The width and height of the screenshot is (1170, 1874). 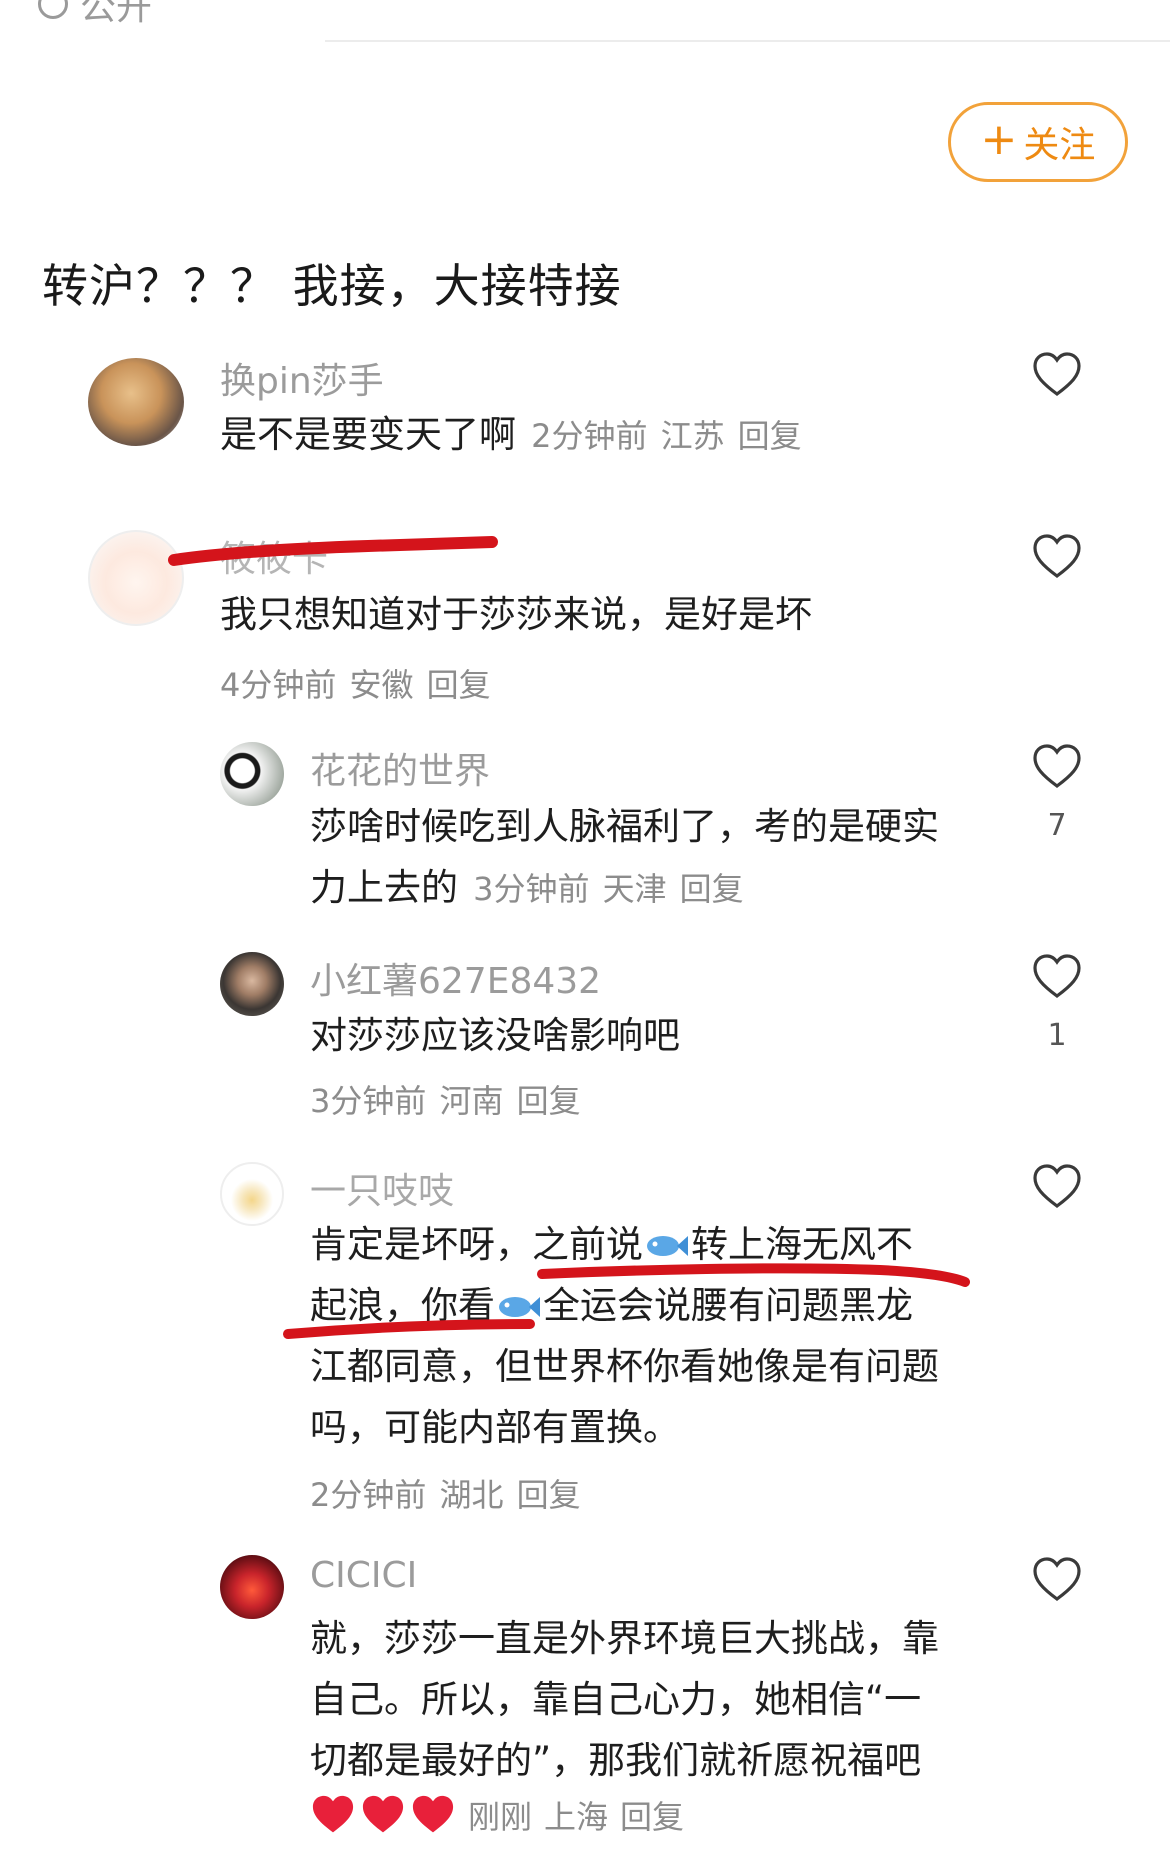 What do you see at coordinates (381, 685) in the screenshot?
I see `comment-location: 安徽` at bounding box center [381, 685].